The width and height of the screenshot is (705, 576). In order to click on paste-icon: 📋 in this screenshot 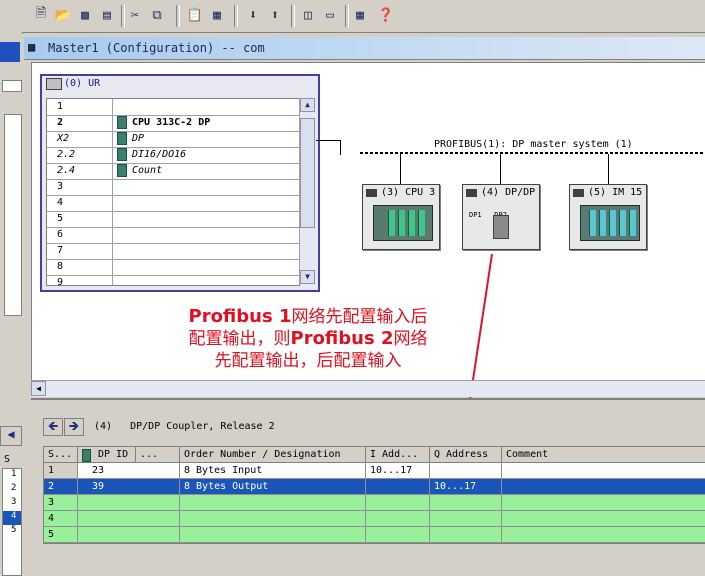, I will do `click(195, 15)`.